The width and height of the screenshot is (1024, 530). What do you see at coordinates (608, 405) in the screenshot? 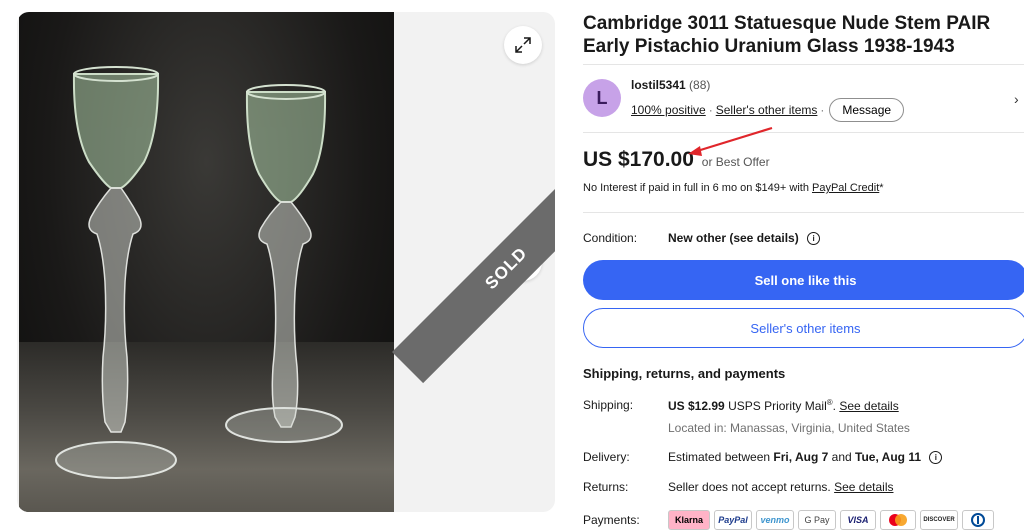
I see `shipping-label: Shipping:` at bounding box center [608, 405].